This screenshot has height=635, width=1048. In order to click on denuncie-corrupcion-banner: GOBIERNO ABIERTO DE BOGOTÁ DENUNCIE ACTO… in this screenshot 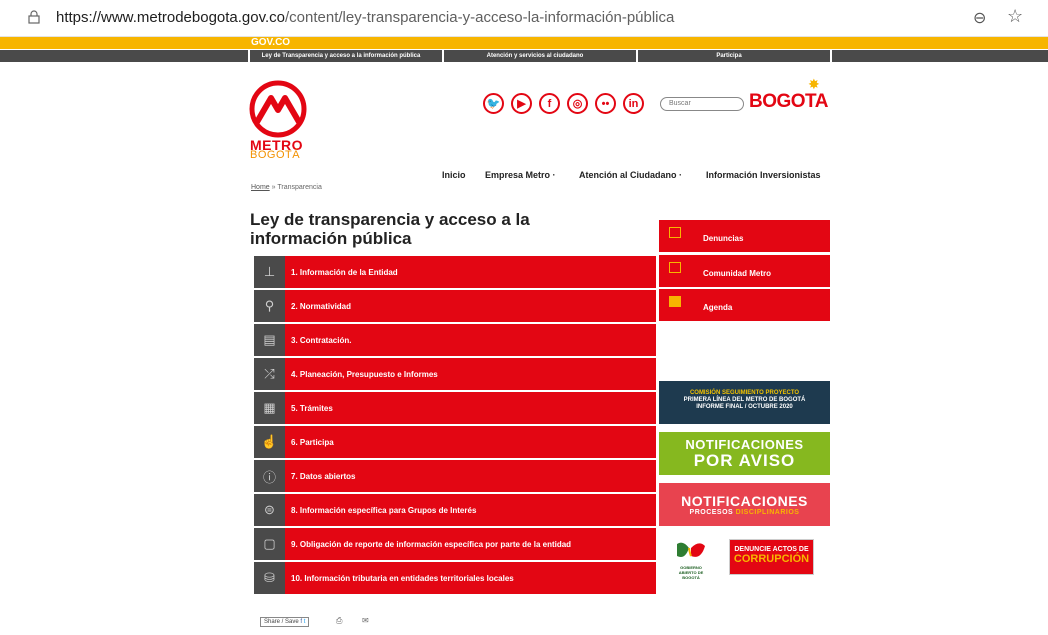, I will do `click(744, 557)`.